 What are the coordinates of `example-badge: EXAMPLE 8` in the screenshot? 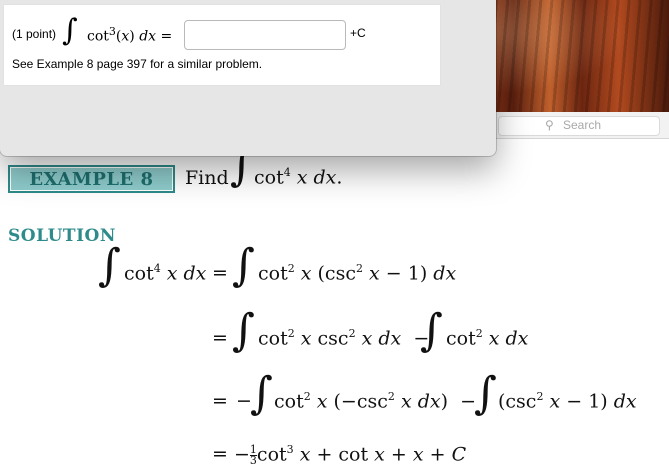 It's located at (91, 179).